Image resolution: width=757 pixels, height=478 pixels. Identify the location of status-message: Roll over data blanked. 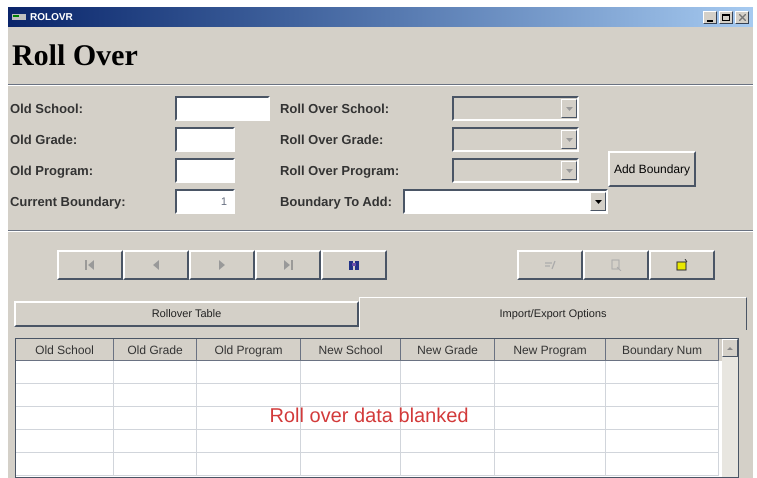
(368, 416).